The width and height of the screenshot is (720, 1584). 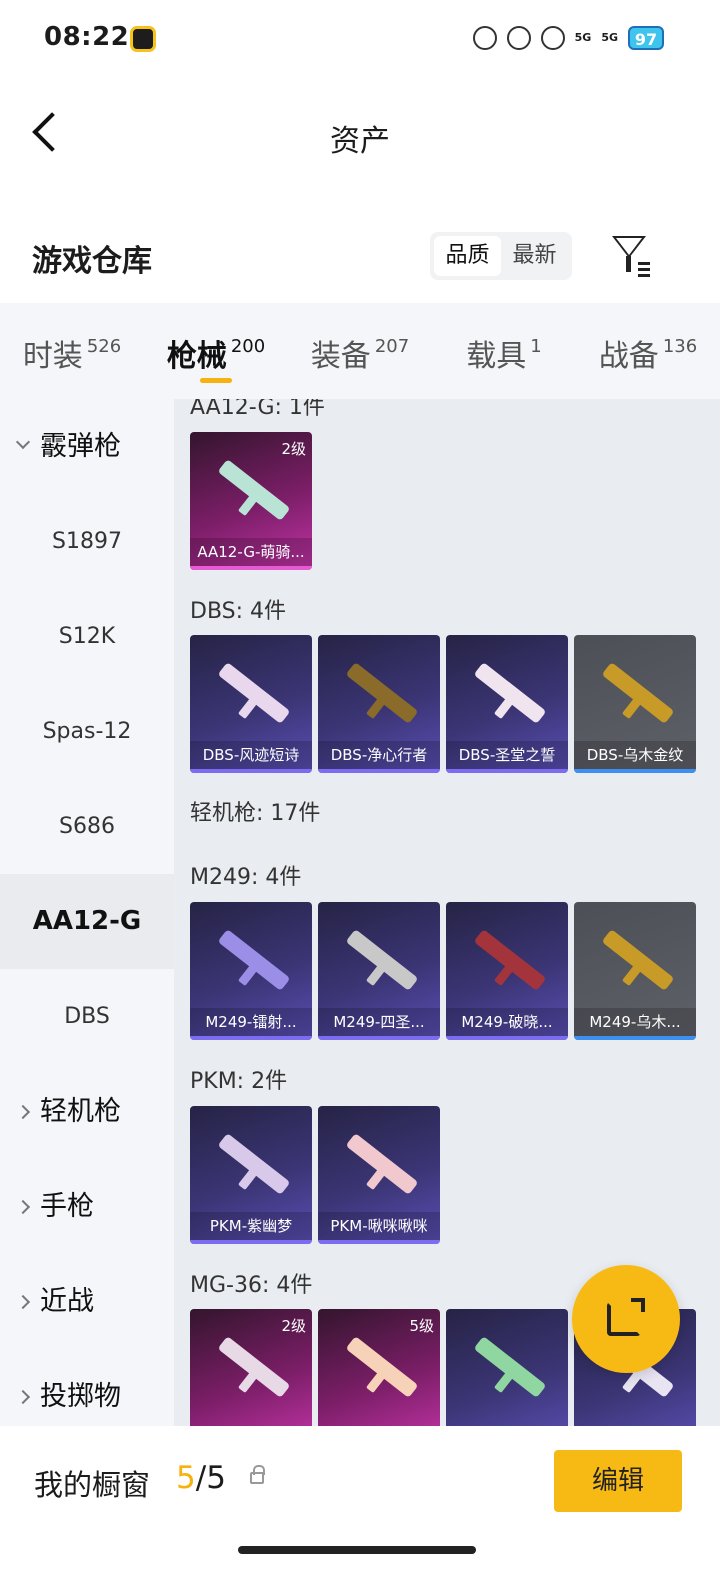 I want to click on group-title-mg36: MG-36: 4件, so click(x=251, y=1285).